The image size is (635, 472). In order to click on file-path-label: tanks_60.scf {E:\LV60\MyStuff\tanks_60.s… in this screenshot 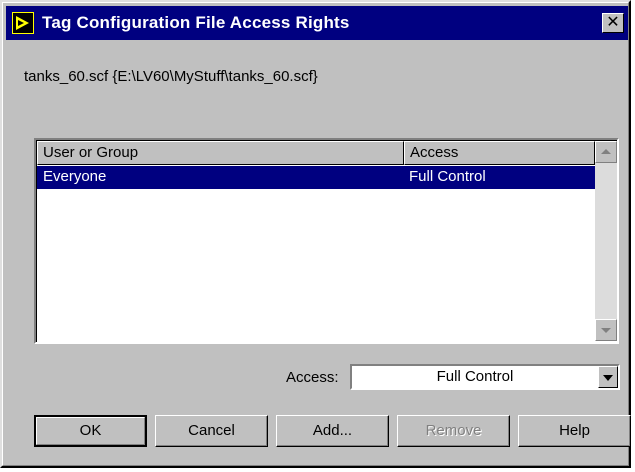, I will do `click(171, 76)`.